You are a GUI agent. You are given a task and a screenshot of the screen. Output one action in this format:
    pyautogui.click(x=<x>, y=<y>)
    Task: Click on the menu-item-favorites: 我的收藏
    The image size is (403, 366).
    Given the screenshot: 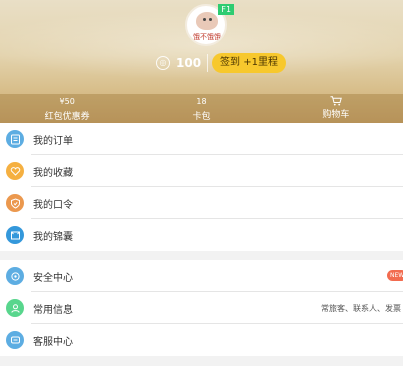 What is the action you would take?
    pyautogui.click(x=201, y=171)
    